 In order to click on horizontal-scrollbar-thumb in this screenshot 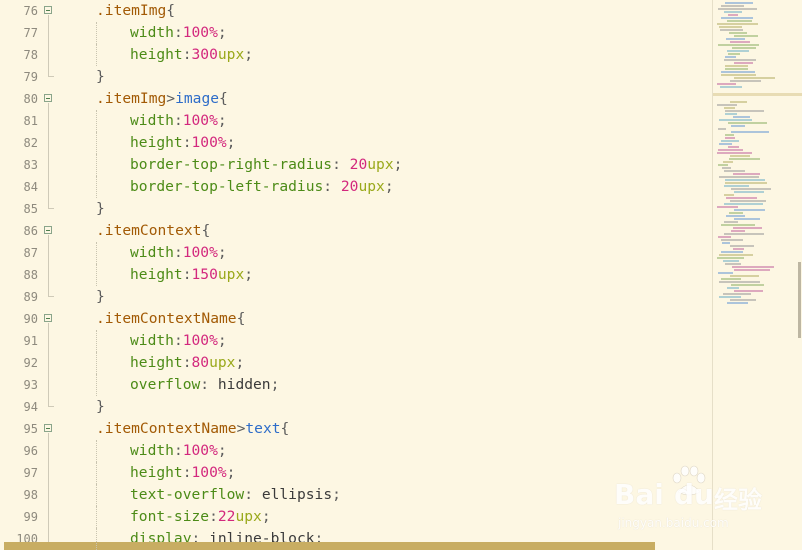, I will do `click(329, 546)`.